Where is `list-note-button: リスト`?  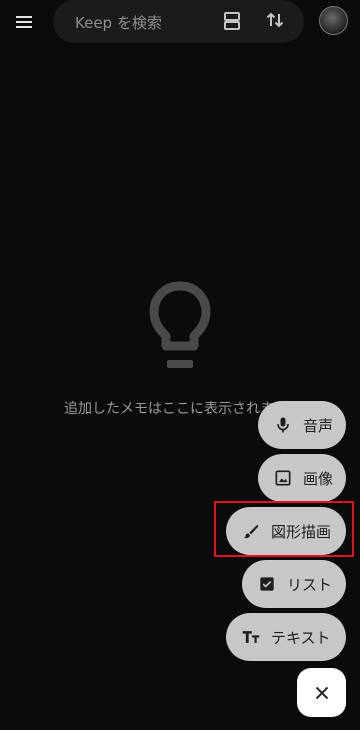
list-note-button: リスト is located at coordinates (294, 584).